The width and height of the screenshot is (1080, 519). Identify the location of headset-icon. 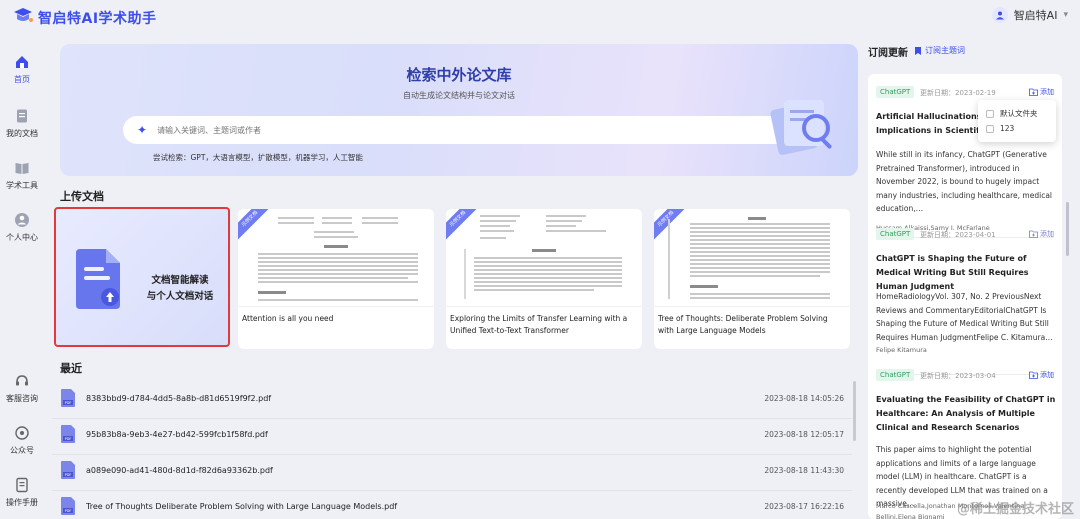
(22, 380).